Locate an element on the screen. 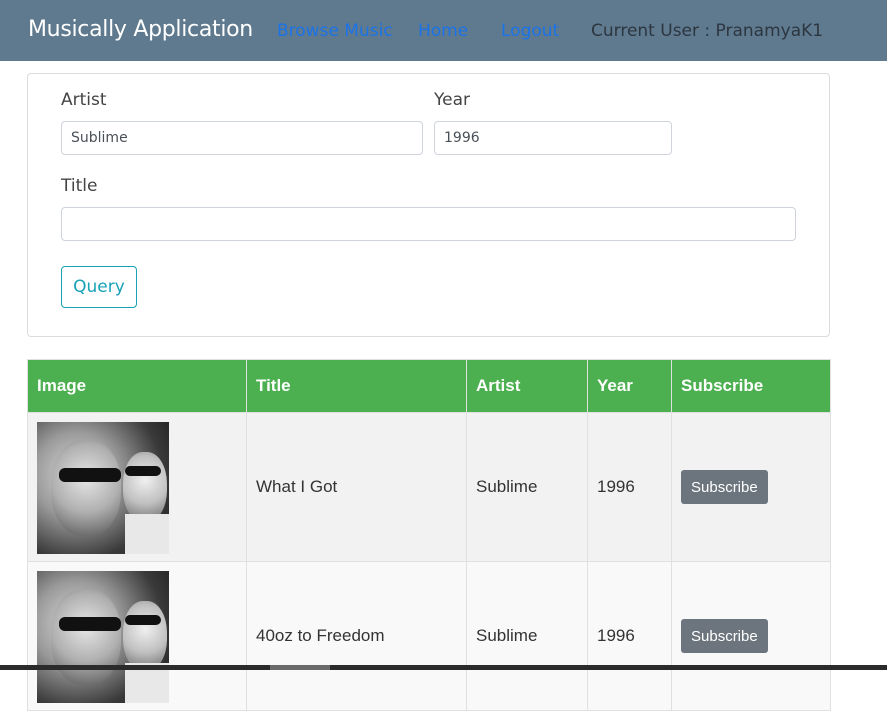  column-header-title: Title is located at coordinates (356, 386).